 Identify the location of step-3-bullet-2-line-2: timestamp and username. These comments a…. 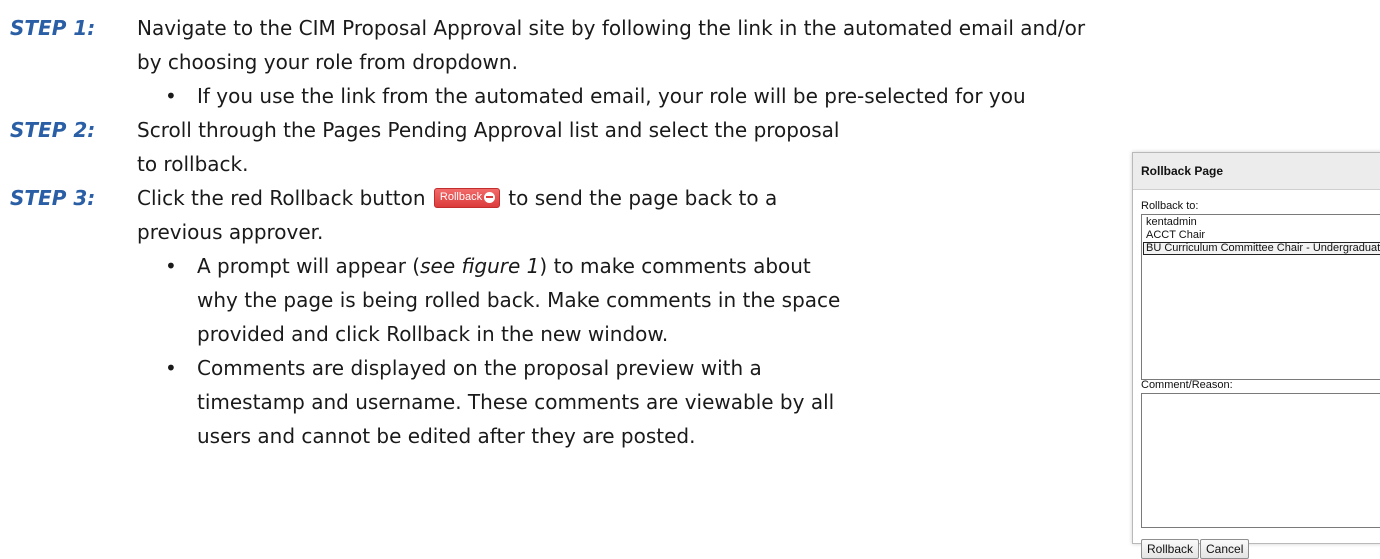
(516, 402).